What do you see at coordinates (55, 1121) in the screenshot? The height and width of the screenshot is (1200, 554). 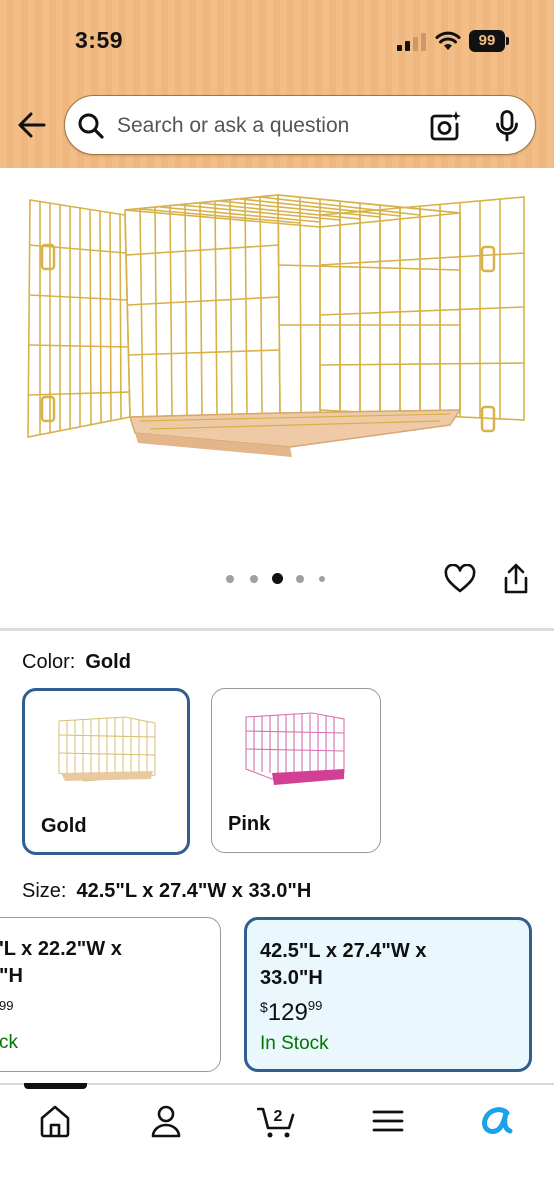 I see `home-icon` at bounding box center [55, 1121].